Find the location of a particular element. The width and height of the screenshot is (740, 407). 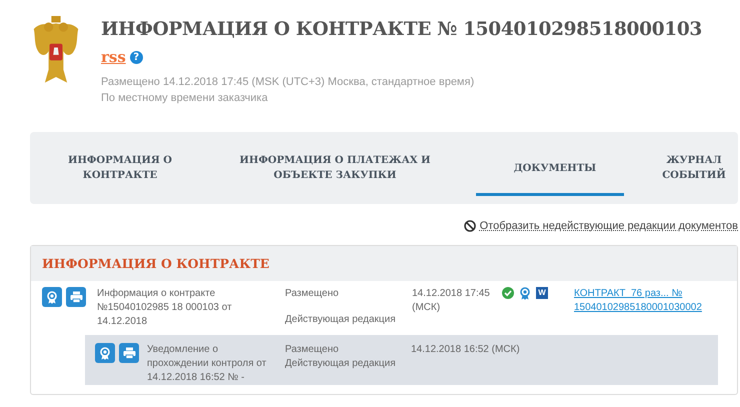

document-date: 14.12.2018 16:52 (МСК) is located at coordinates (466, 350).